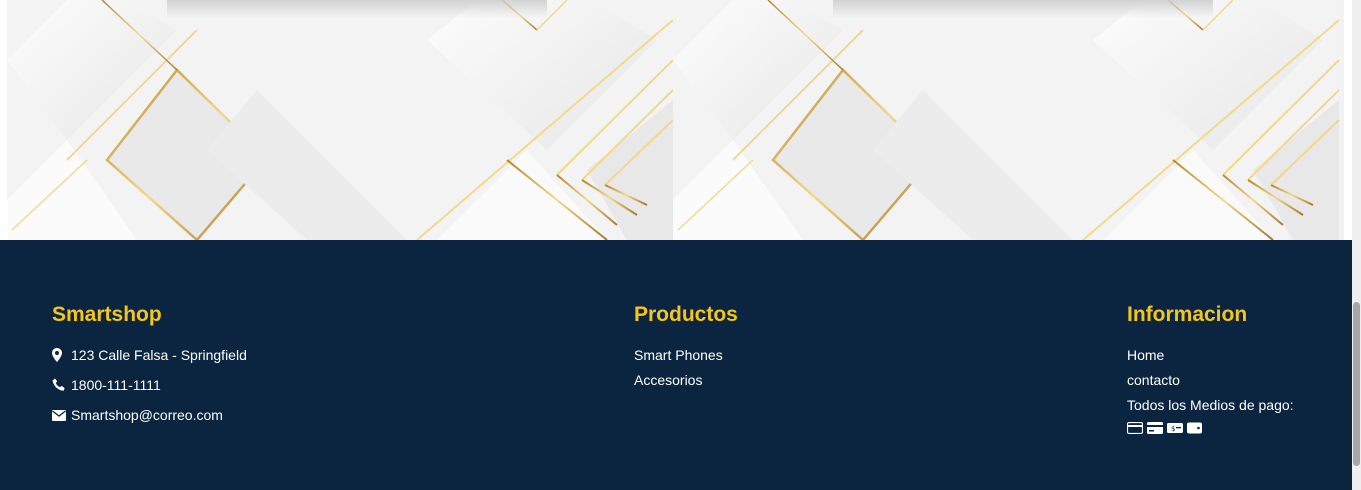 This screenshot has width=1361, height=490. I want to click on link-accesorios: Accesorios, so click(686, 380).